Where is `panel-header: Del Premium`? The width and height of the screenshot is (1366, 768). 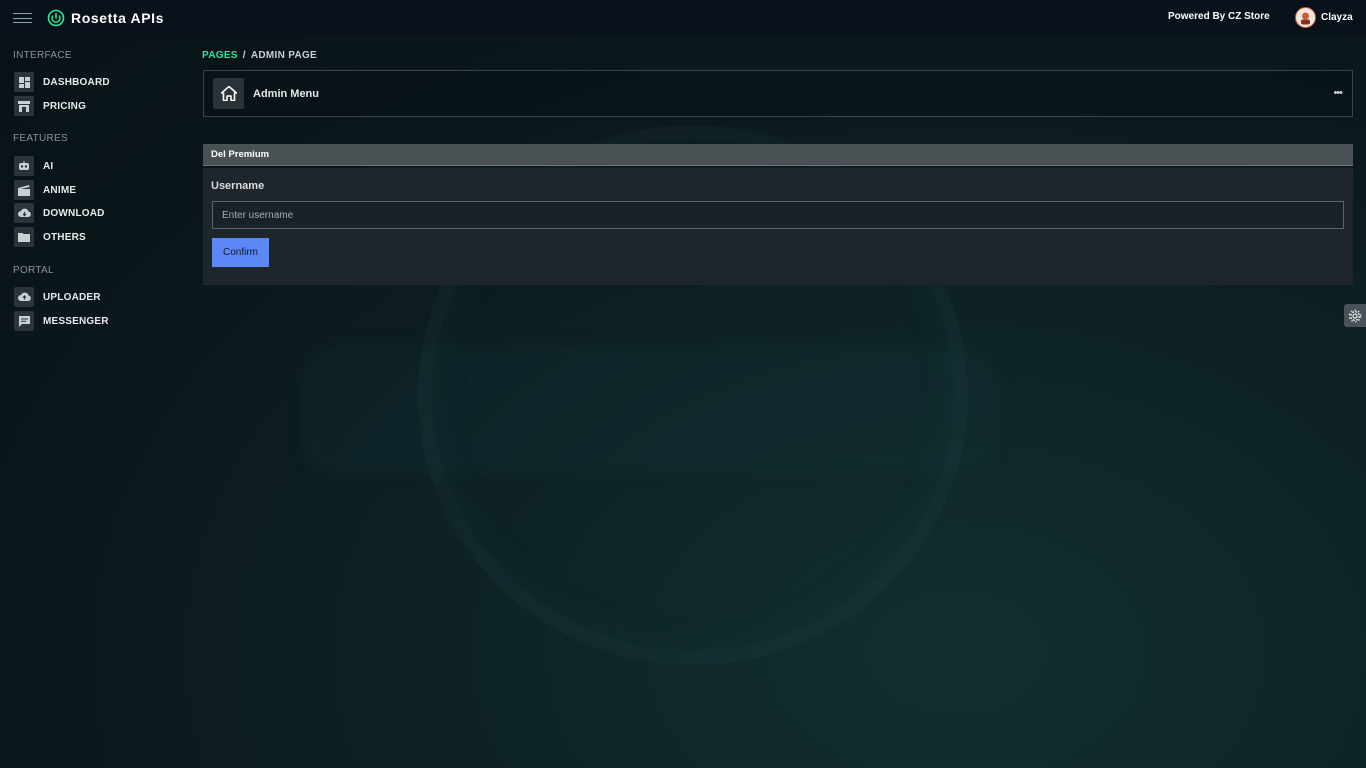
panel-header: Del Premium is located at coordinates (778, 155).